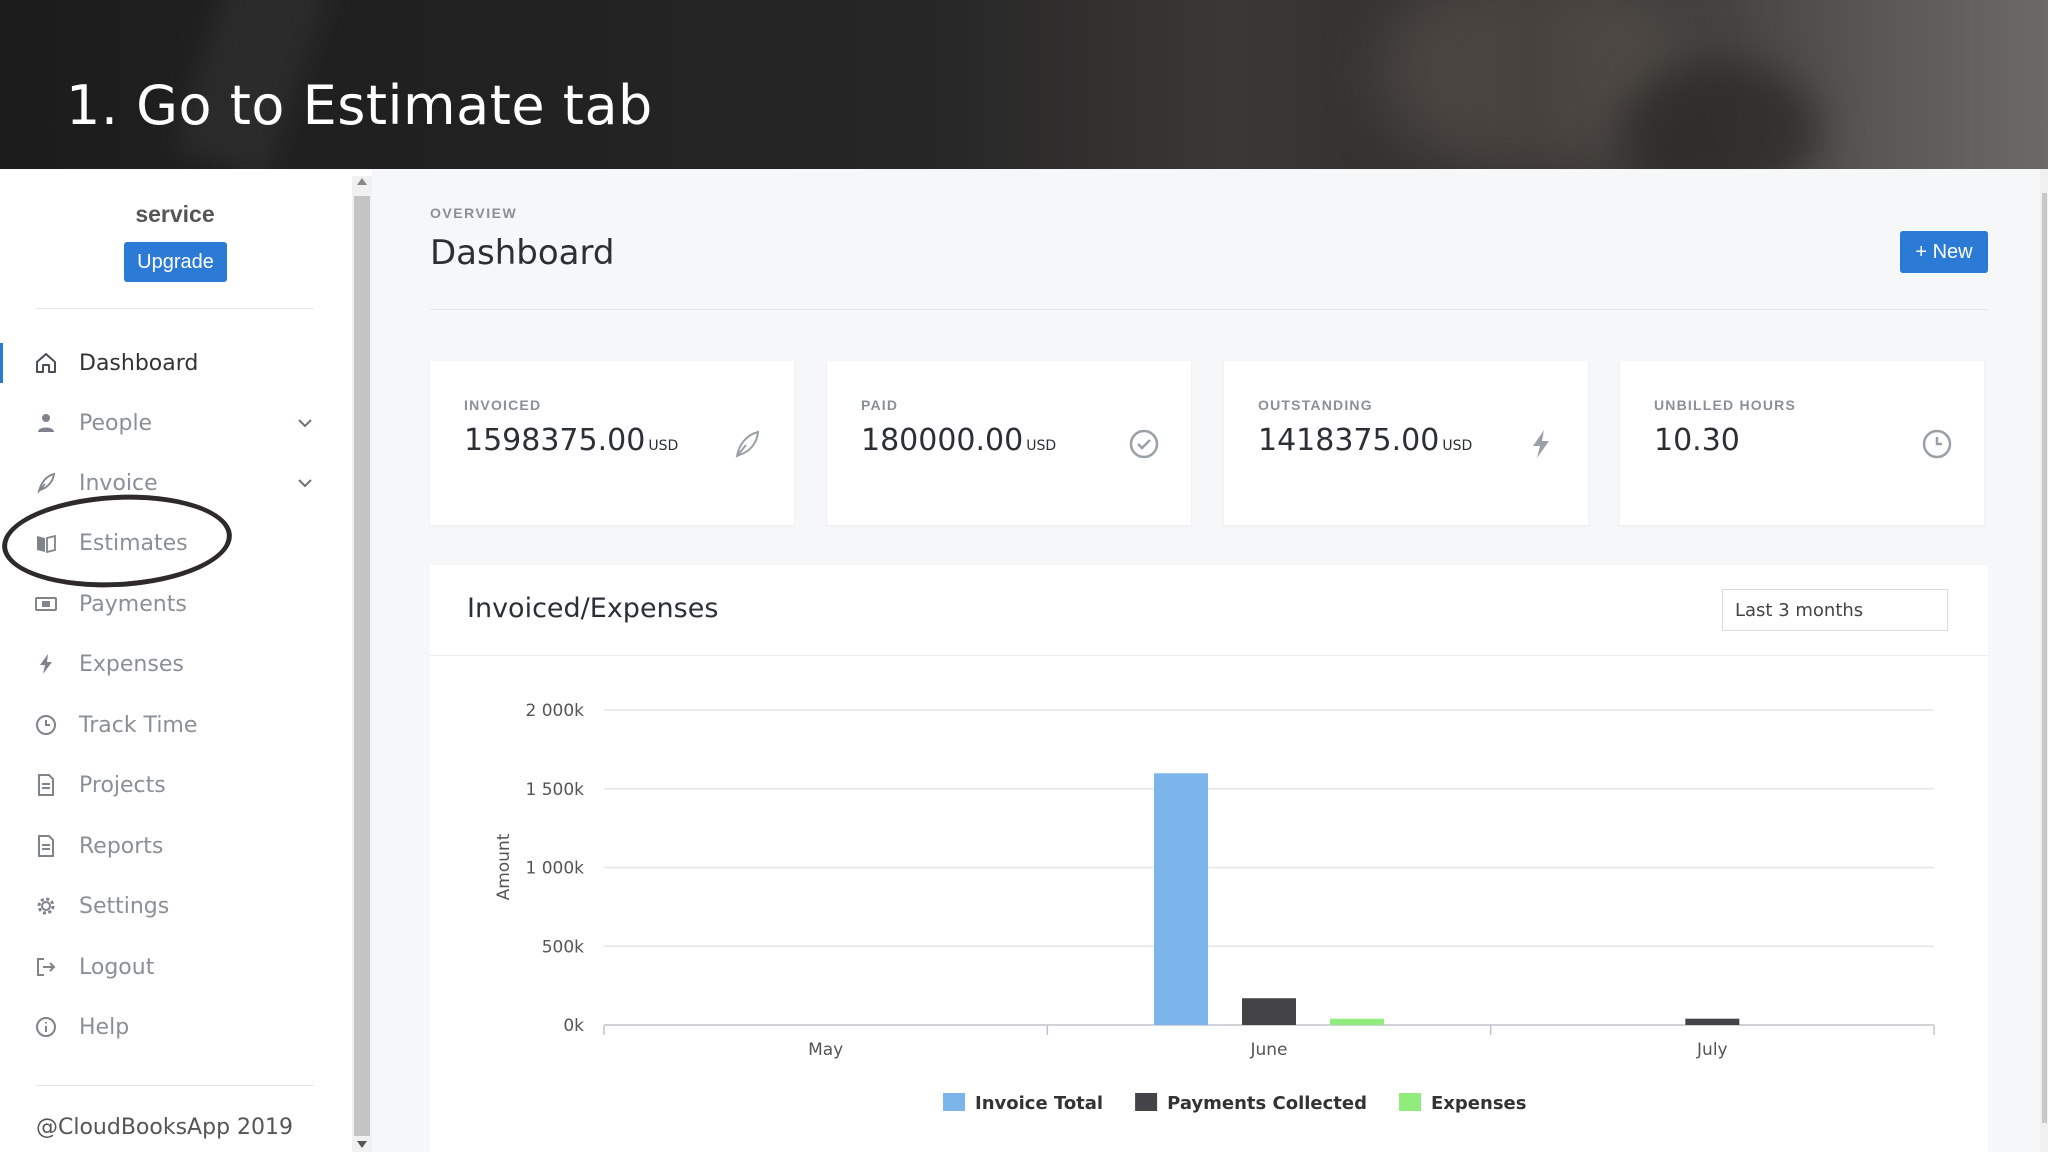 The width and height of the screenshot is (2048, 1152). What do you see at coordinates (116, 423) in the screenshot?
I see `sidebar-item-label: People` at bounding box center [116, 423].